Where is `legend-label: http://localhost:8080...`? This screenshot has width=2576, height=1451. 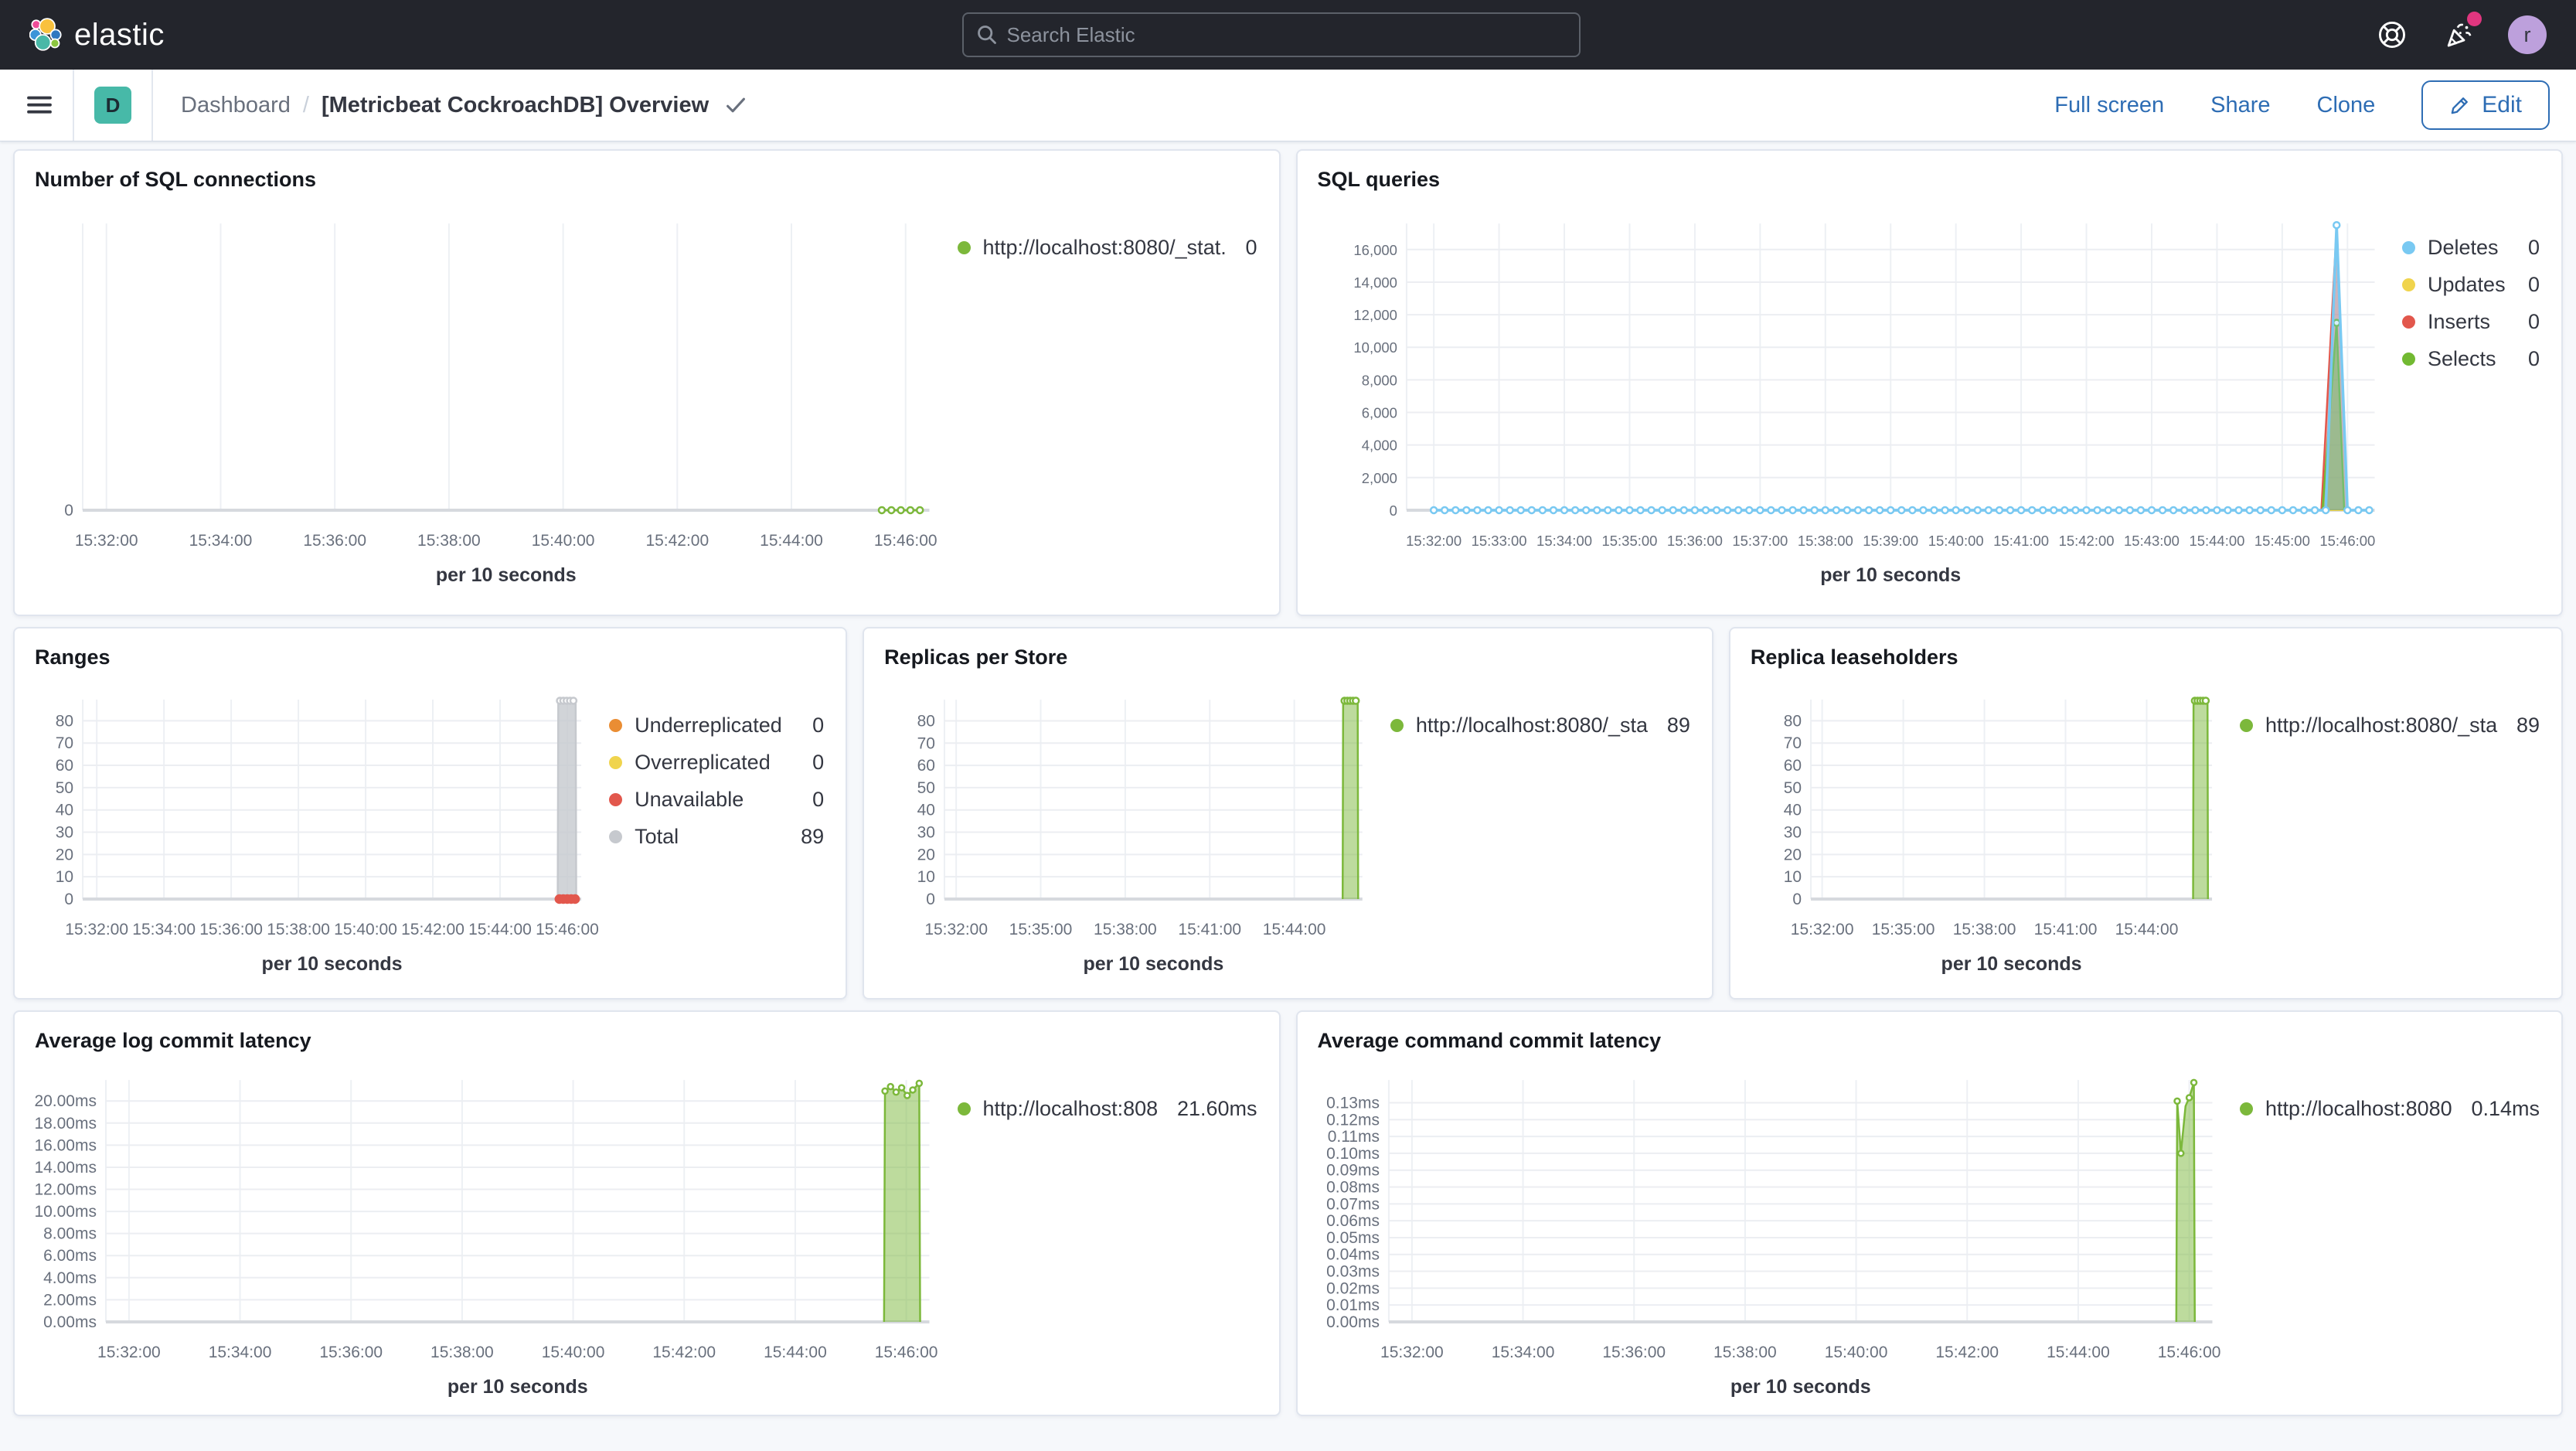
legend-label: http://localhost:8080... is located at coordinates (2359, 1108).